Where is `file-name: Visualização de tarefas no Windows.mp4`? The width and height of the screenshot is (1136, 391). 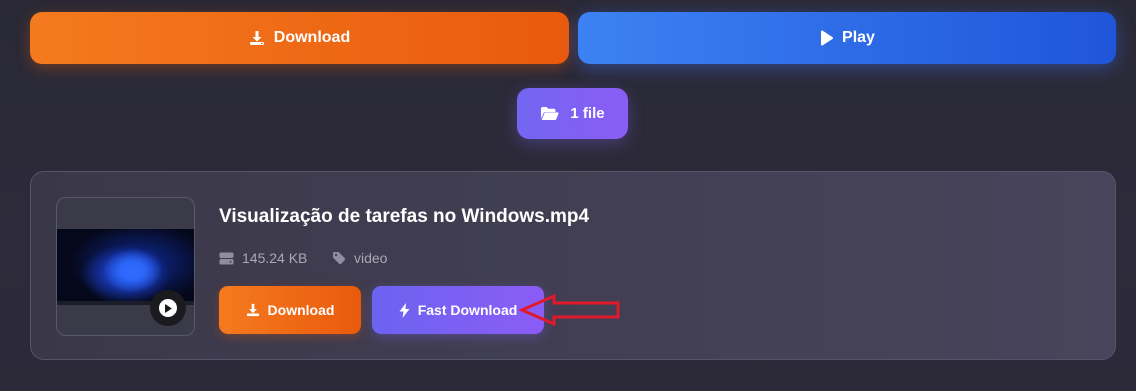
file-name: Visualização de tarefas no Windows.mp4 is located at coordinates (404, 216).